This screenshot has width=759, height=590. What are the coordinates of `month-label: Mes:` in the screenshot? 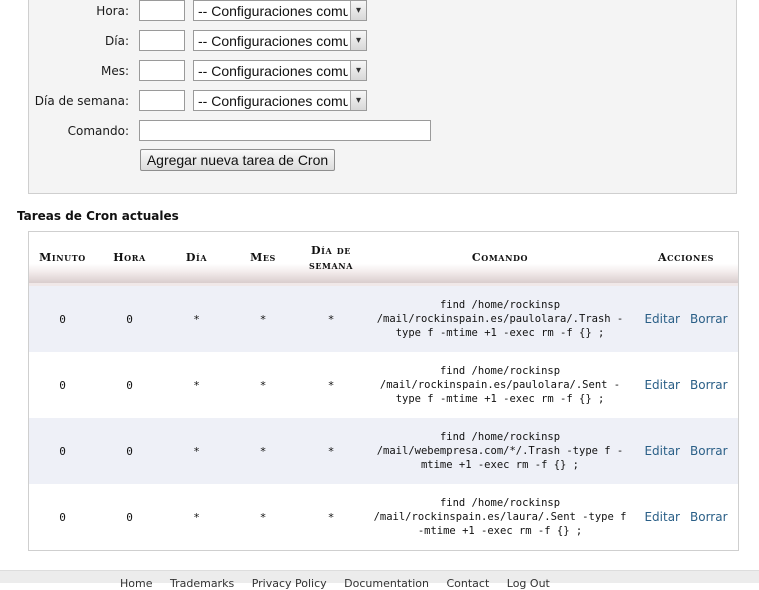 It's located at (114, 71).